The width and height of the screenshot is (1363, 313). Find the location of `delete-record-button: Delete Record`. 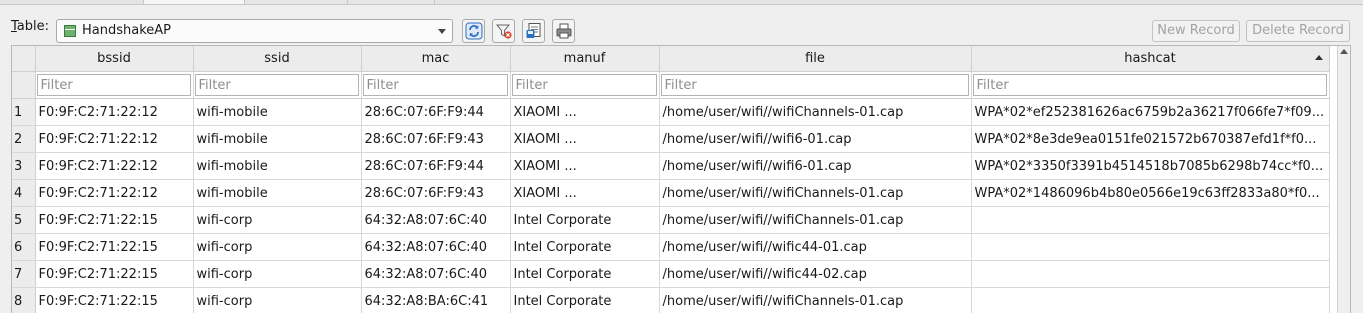

delete-record-button: Delete Record is located at coordinates (1298, 31).